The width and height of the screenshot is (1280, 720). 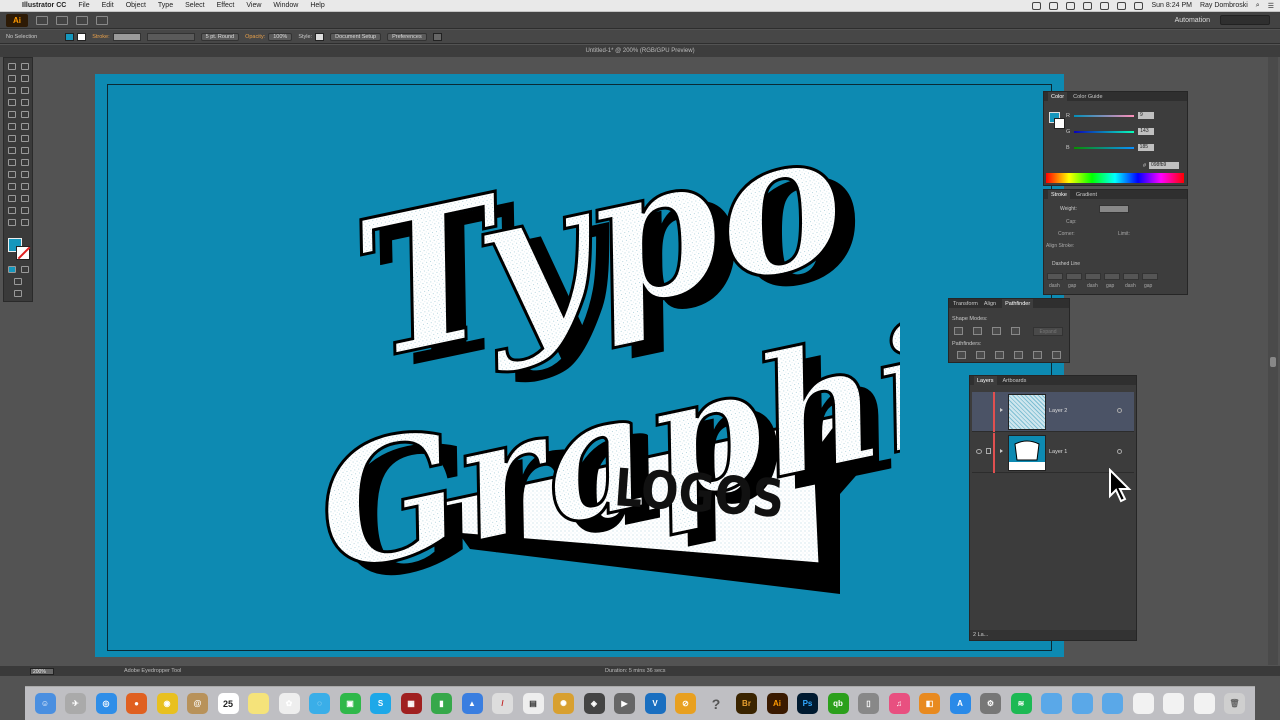 What do you see at coordinates (1164, 165) in the screenshot?
I see `hex-field: 098fb9` at bounding box center [1164, 165].